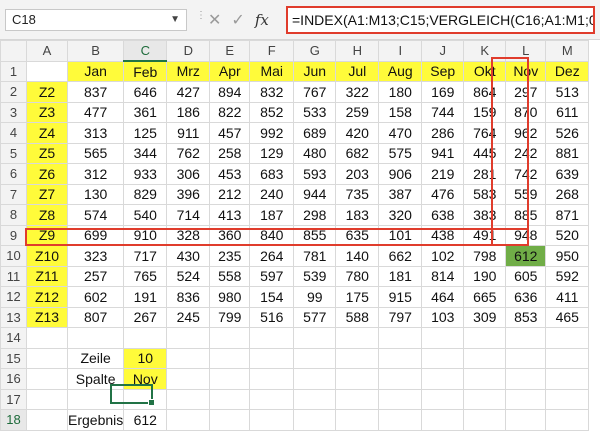  Describe the element at coordinates (272, 71) in the screenshot. I see `cell-f1: Mai` at that location.